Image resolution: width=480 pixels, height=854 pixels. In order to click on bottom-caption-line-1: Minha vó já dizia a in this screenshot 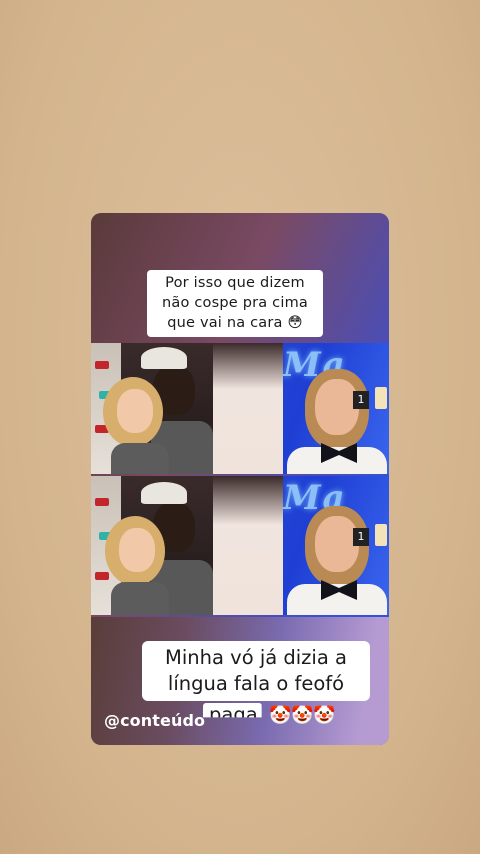, I will do `click(256, 657)`.